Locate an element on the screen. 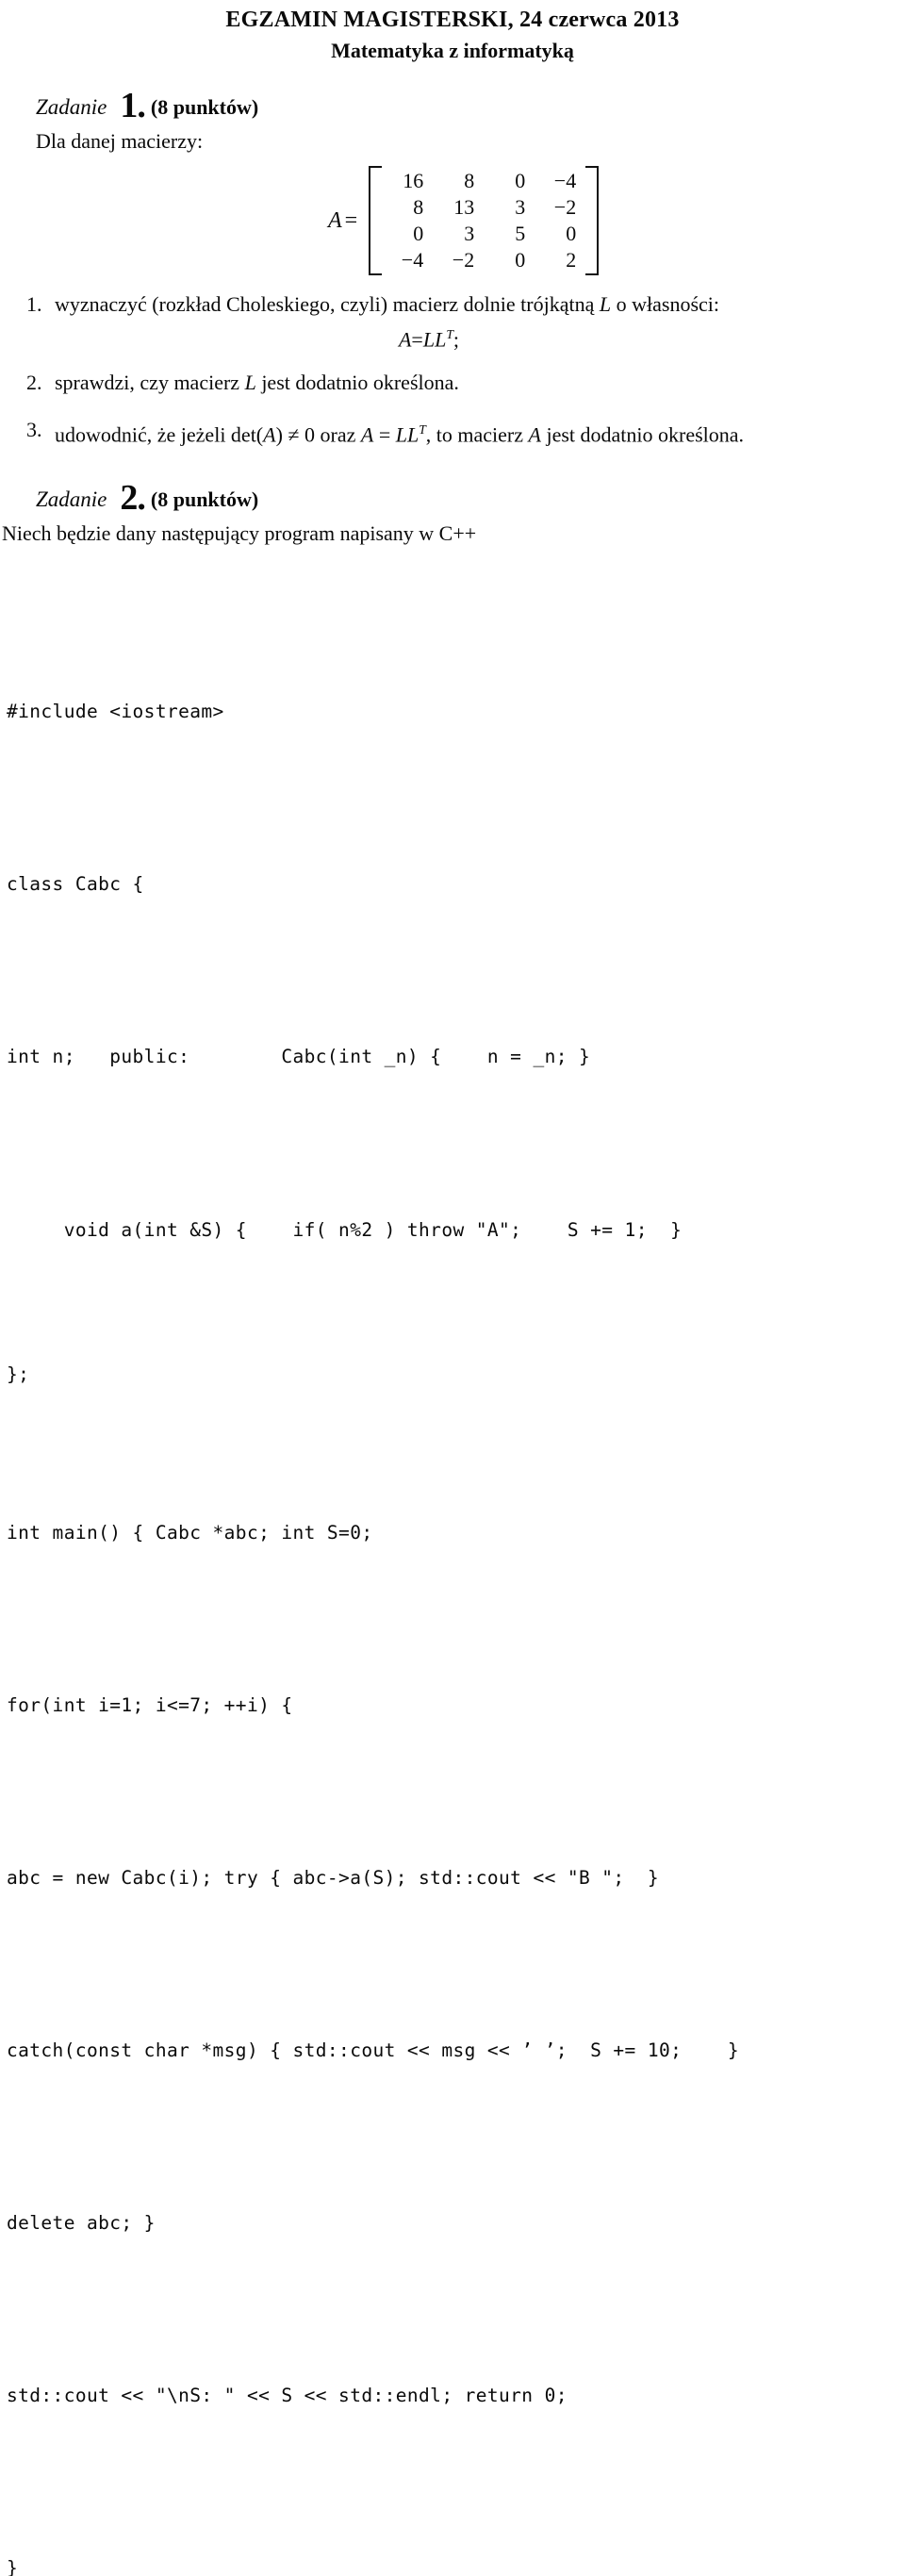 This screenshot has width=905, height=2576. page-subtitle: Matematyka z informatyką is located at coordinates (452, 50).